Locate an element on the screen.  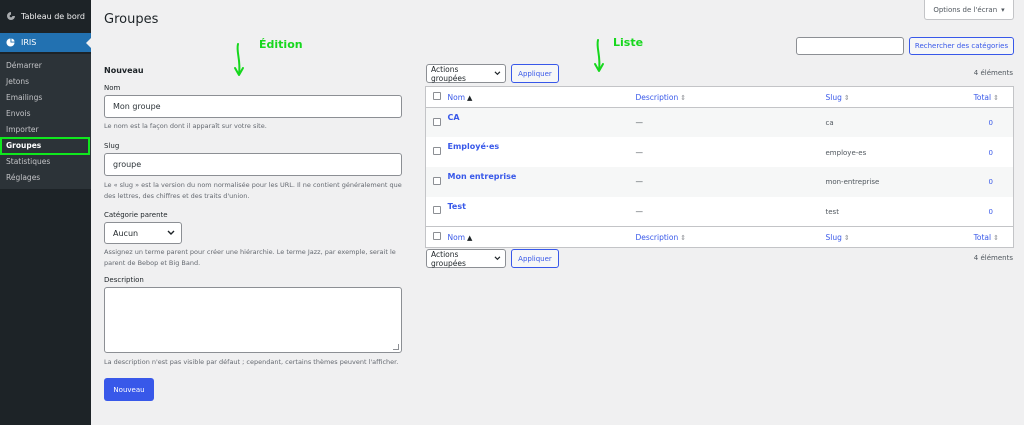
slug-input: groupe is located at coordinates (253, 164).